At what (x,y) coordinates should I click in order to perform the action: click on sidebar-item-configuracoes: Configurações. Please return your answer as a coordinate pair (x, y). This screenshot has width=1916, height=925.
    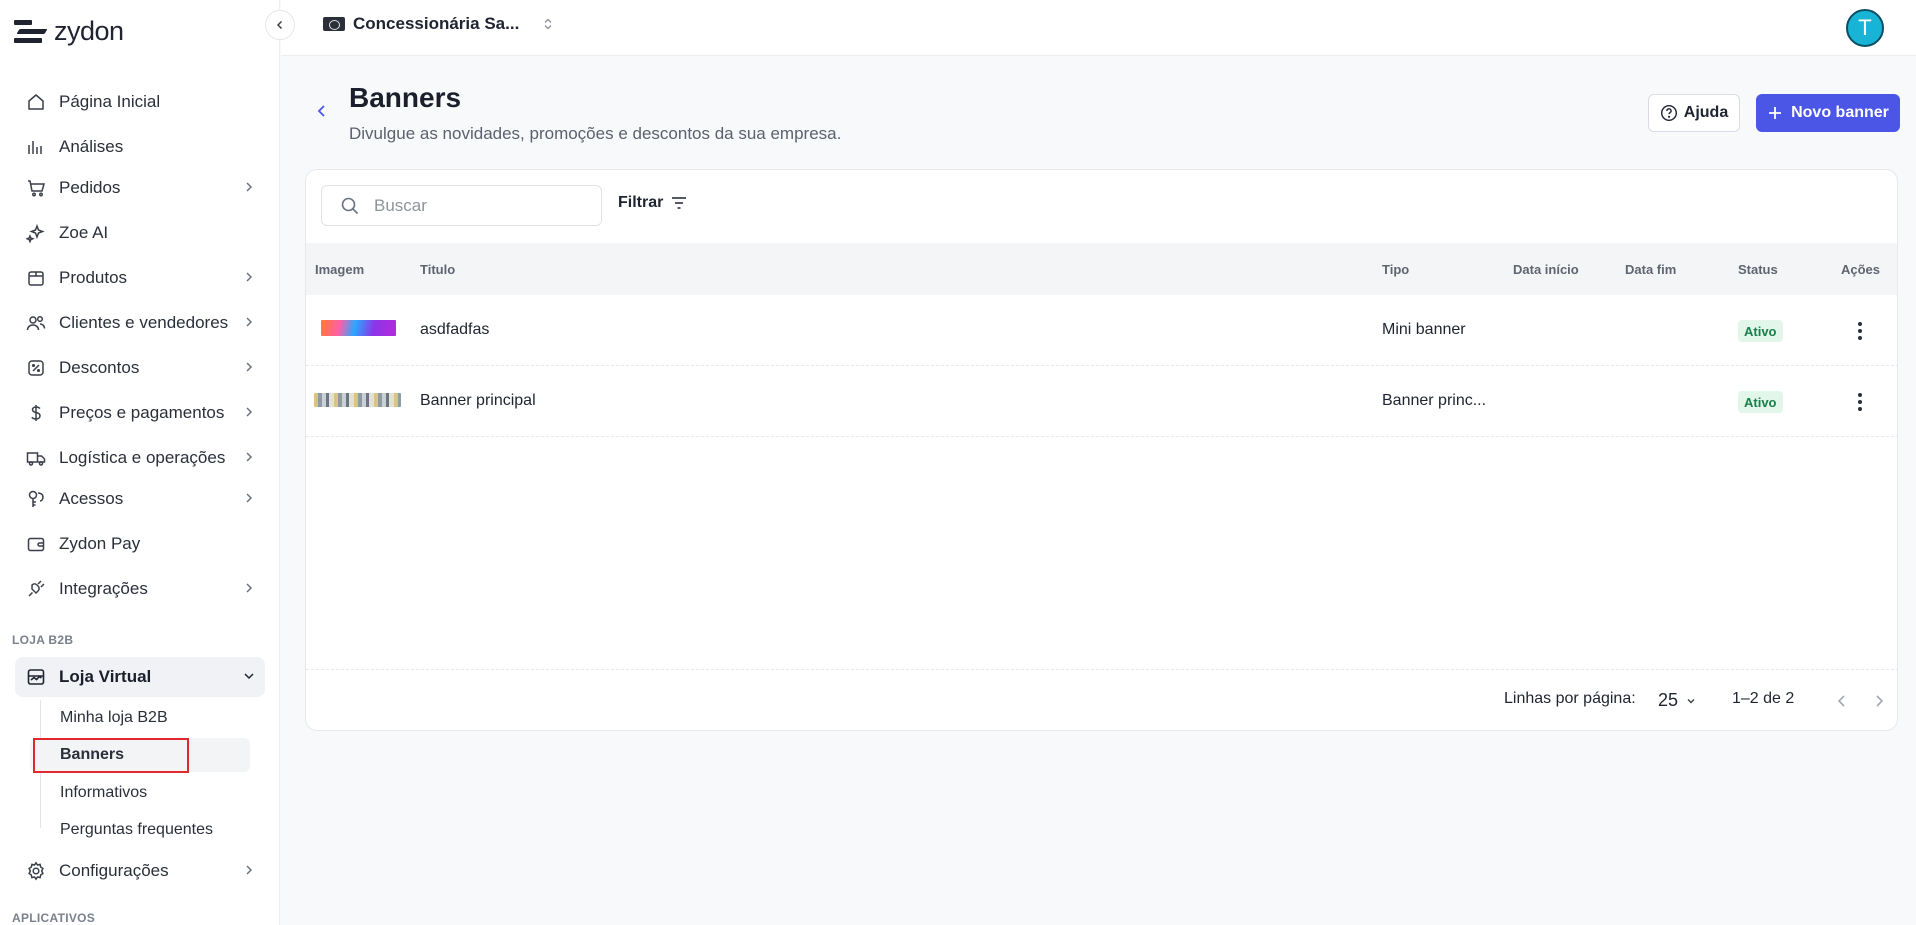
    Looking at the image, I should click on (140, 871).